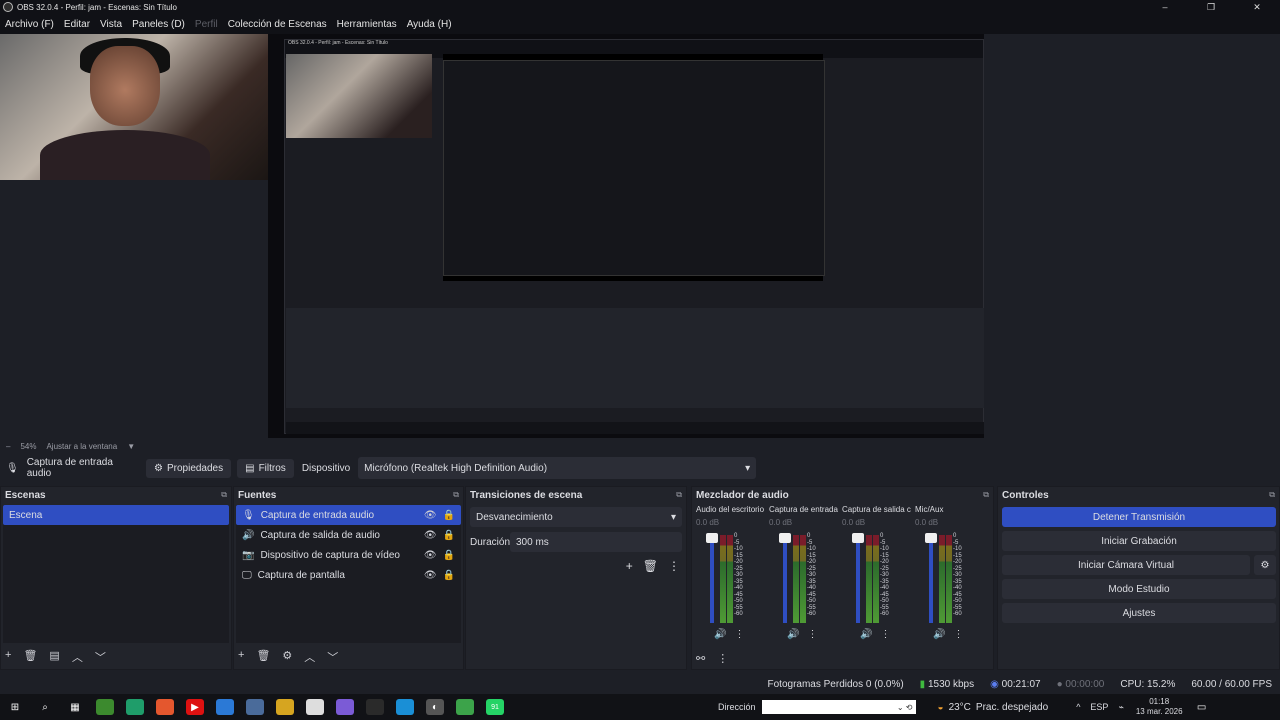 Image resolution: width=1280 pixels, height=720 pixels. Describe the element at coordinates (1165, 7) in the screenshot. I see `minimize-button: –` at that location.